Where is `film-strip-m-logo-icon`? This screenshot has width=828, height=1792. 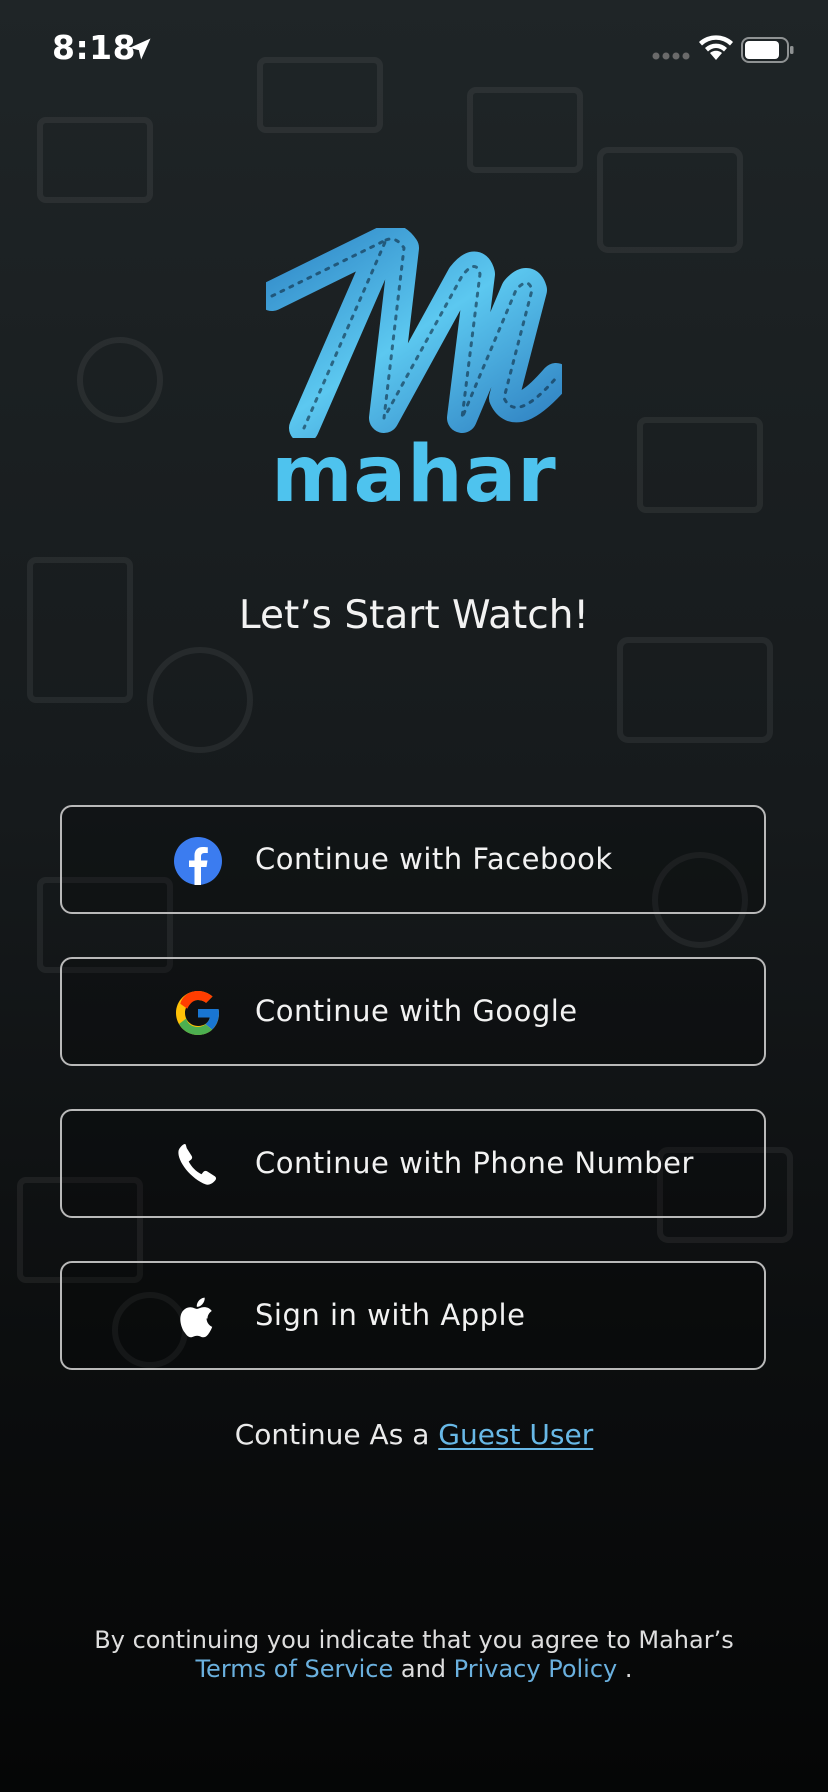 film-strip-m-logo-icon is located at coordinates (414, 333).